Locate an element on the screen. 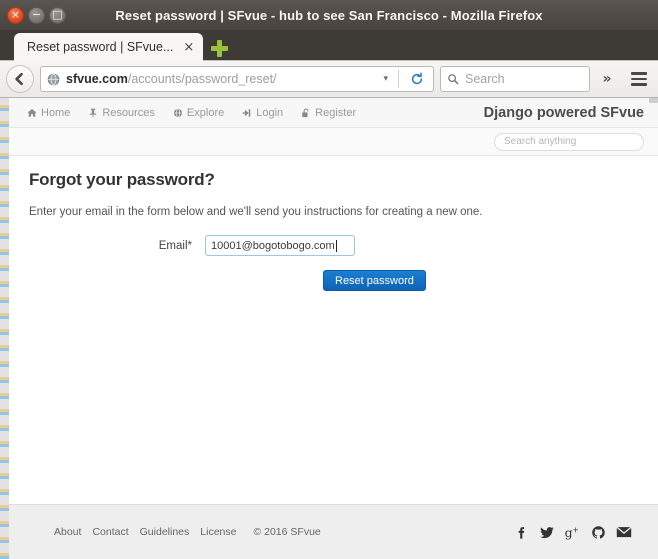  toolbar-overflow-button: » is located at coordinates (607, 79).